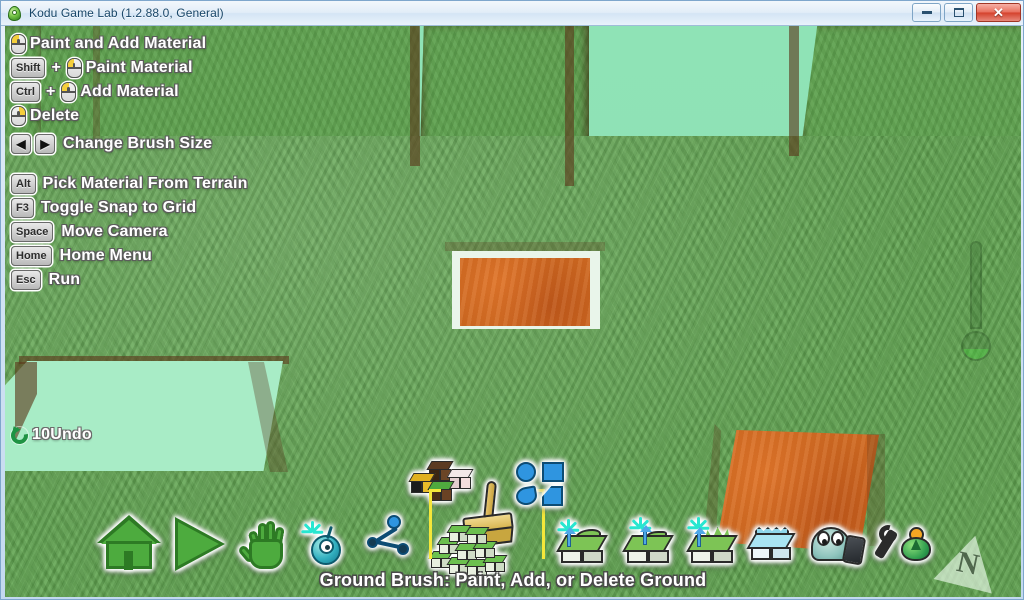 The width and height of the screenshot is (1024, 600). Describe the element at coordinates (976, 285) in the screenshot. I see `elevation-slider-stem` at that location.